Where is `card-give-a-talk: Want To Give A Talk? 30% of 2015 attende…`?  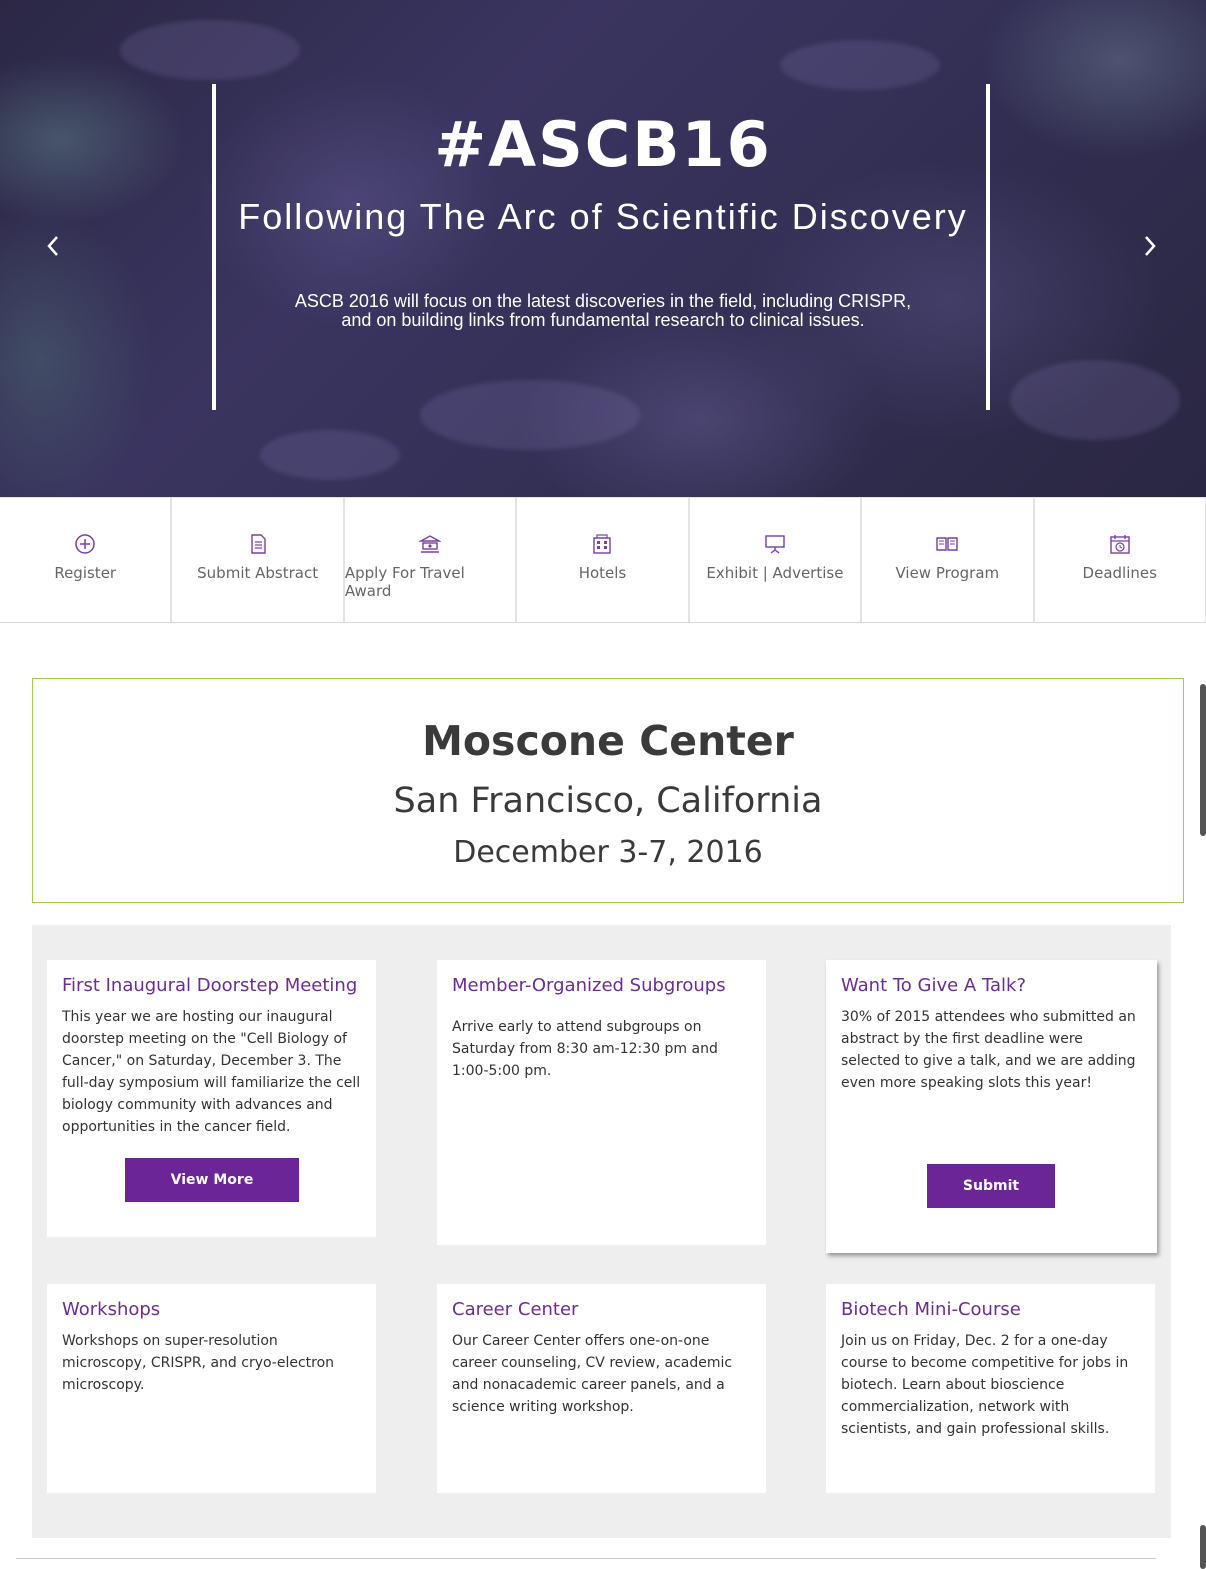
card-give-a-talk: Want To Give A Talk? 30% of 2015 attende… is located at coordinates (991, 1106).